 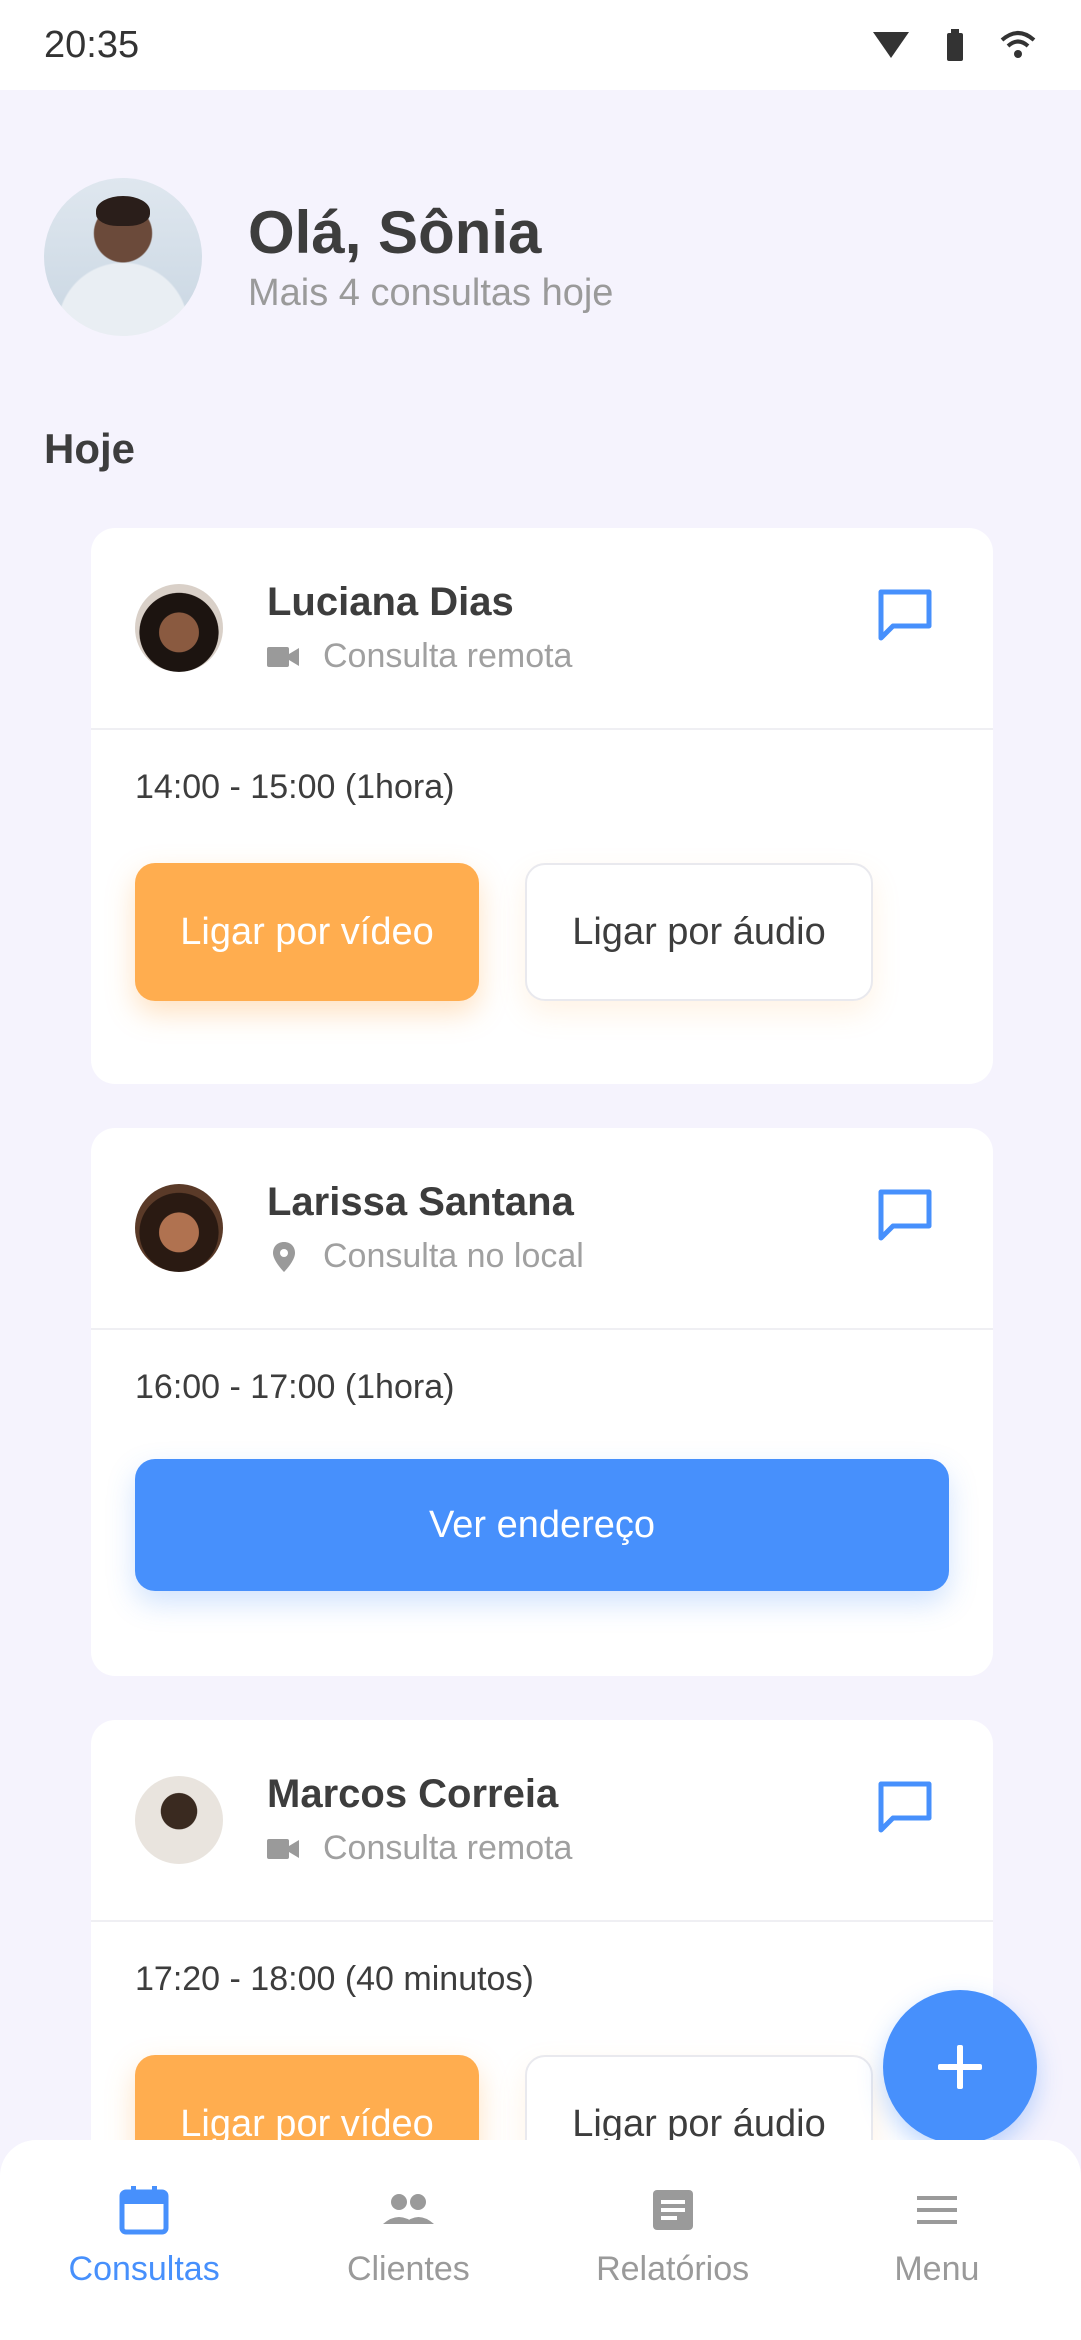 What do you see at coordinates (408, 2269) in the screenshot?
I see `nav-label: Clientes` at bounding box center [408, 2269].